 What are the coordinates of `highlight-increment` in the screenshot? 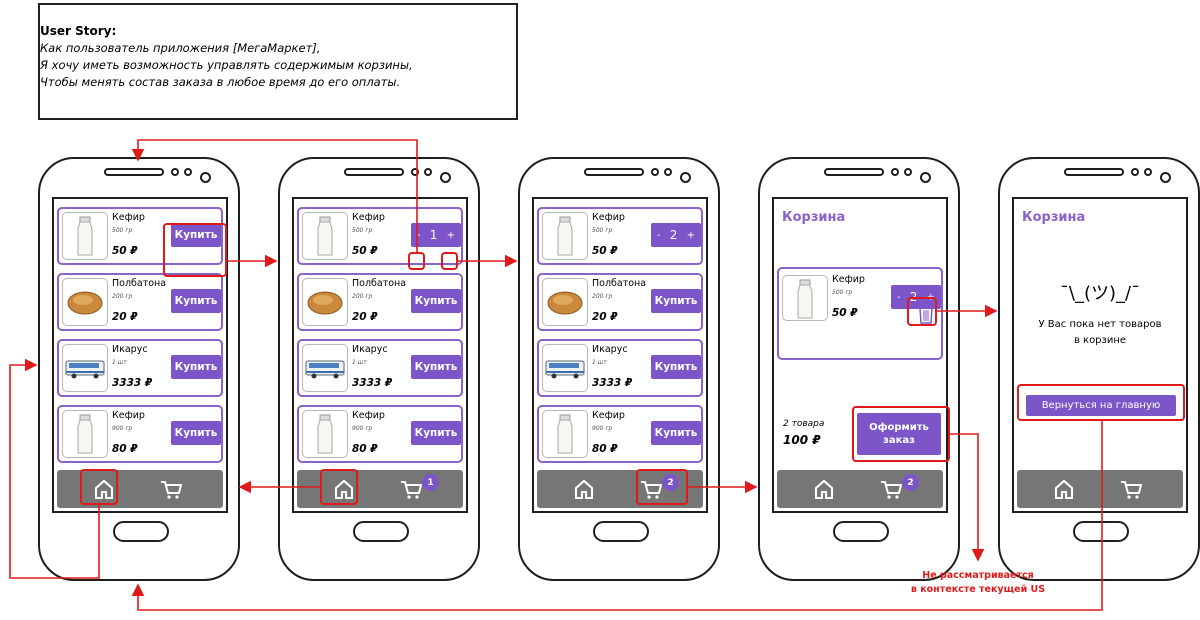 It's located at (449, 261).